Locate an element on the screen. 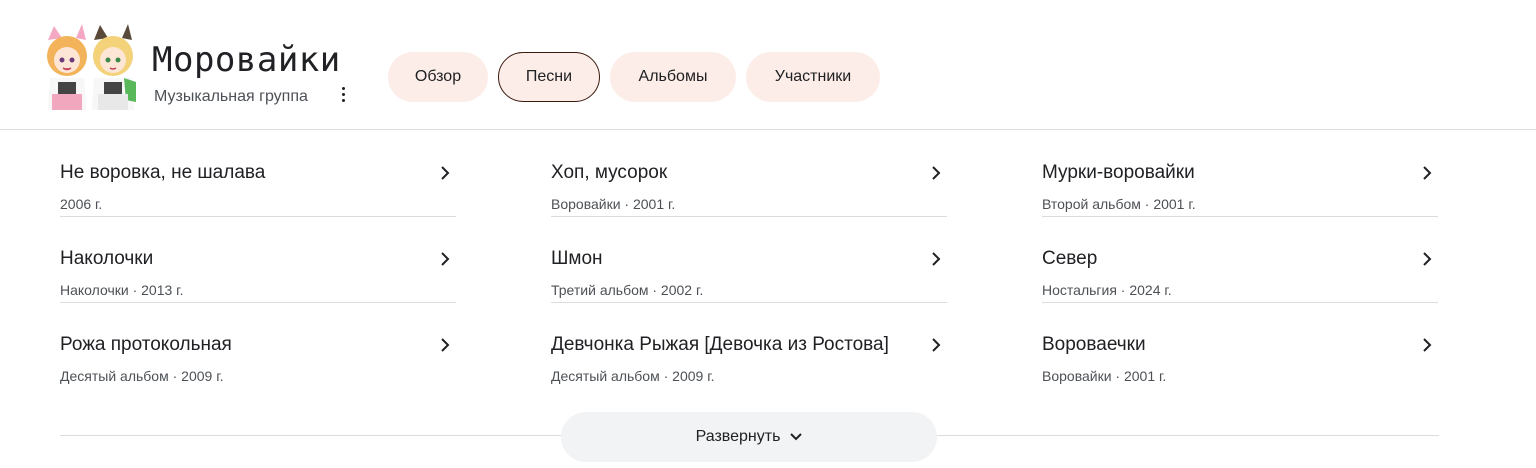 This screenshot has width=1536, height=468. page-subtitle: Музыкальная группа is located at coordinates (231, 96).